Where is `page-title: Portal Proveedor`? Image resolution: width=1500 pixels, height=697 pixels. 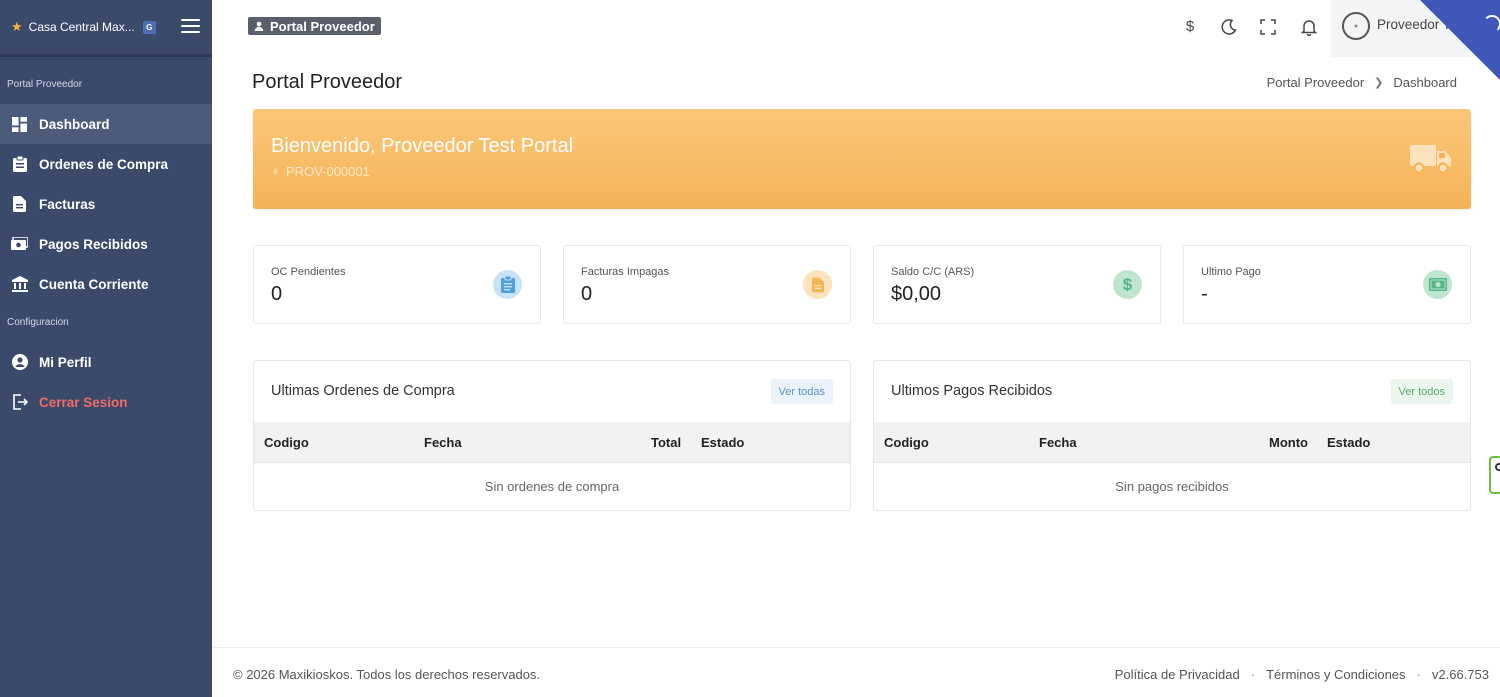 page-title: Portal Proveedor is located at coordinates (327, 82).